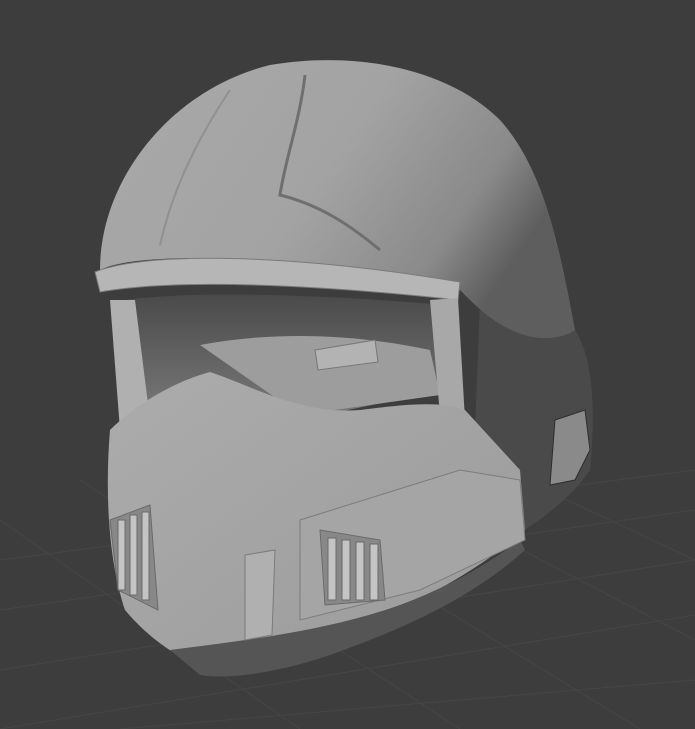  I want to click on visor-right-frame, so click(447, 359).